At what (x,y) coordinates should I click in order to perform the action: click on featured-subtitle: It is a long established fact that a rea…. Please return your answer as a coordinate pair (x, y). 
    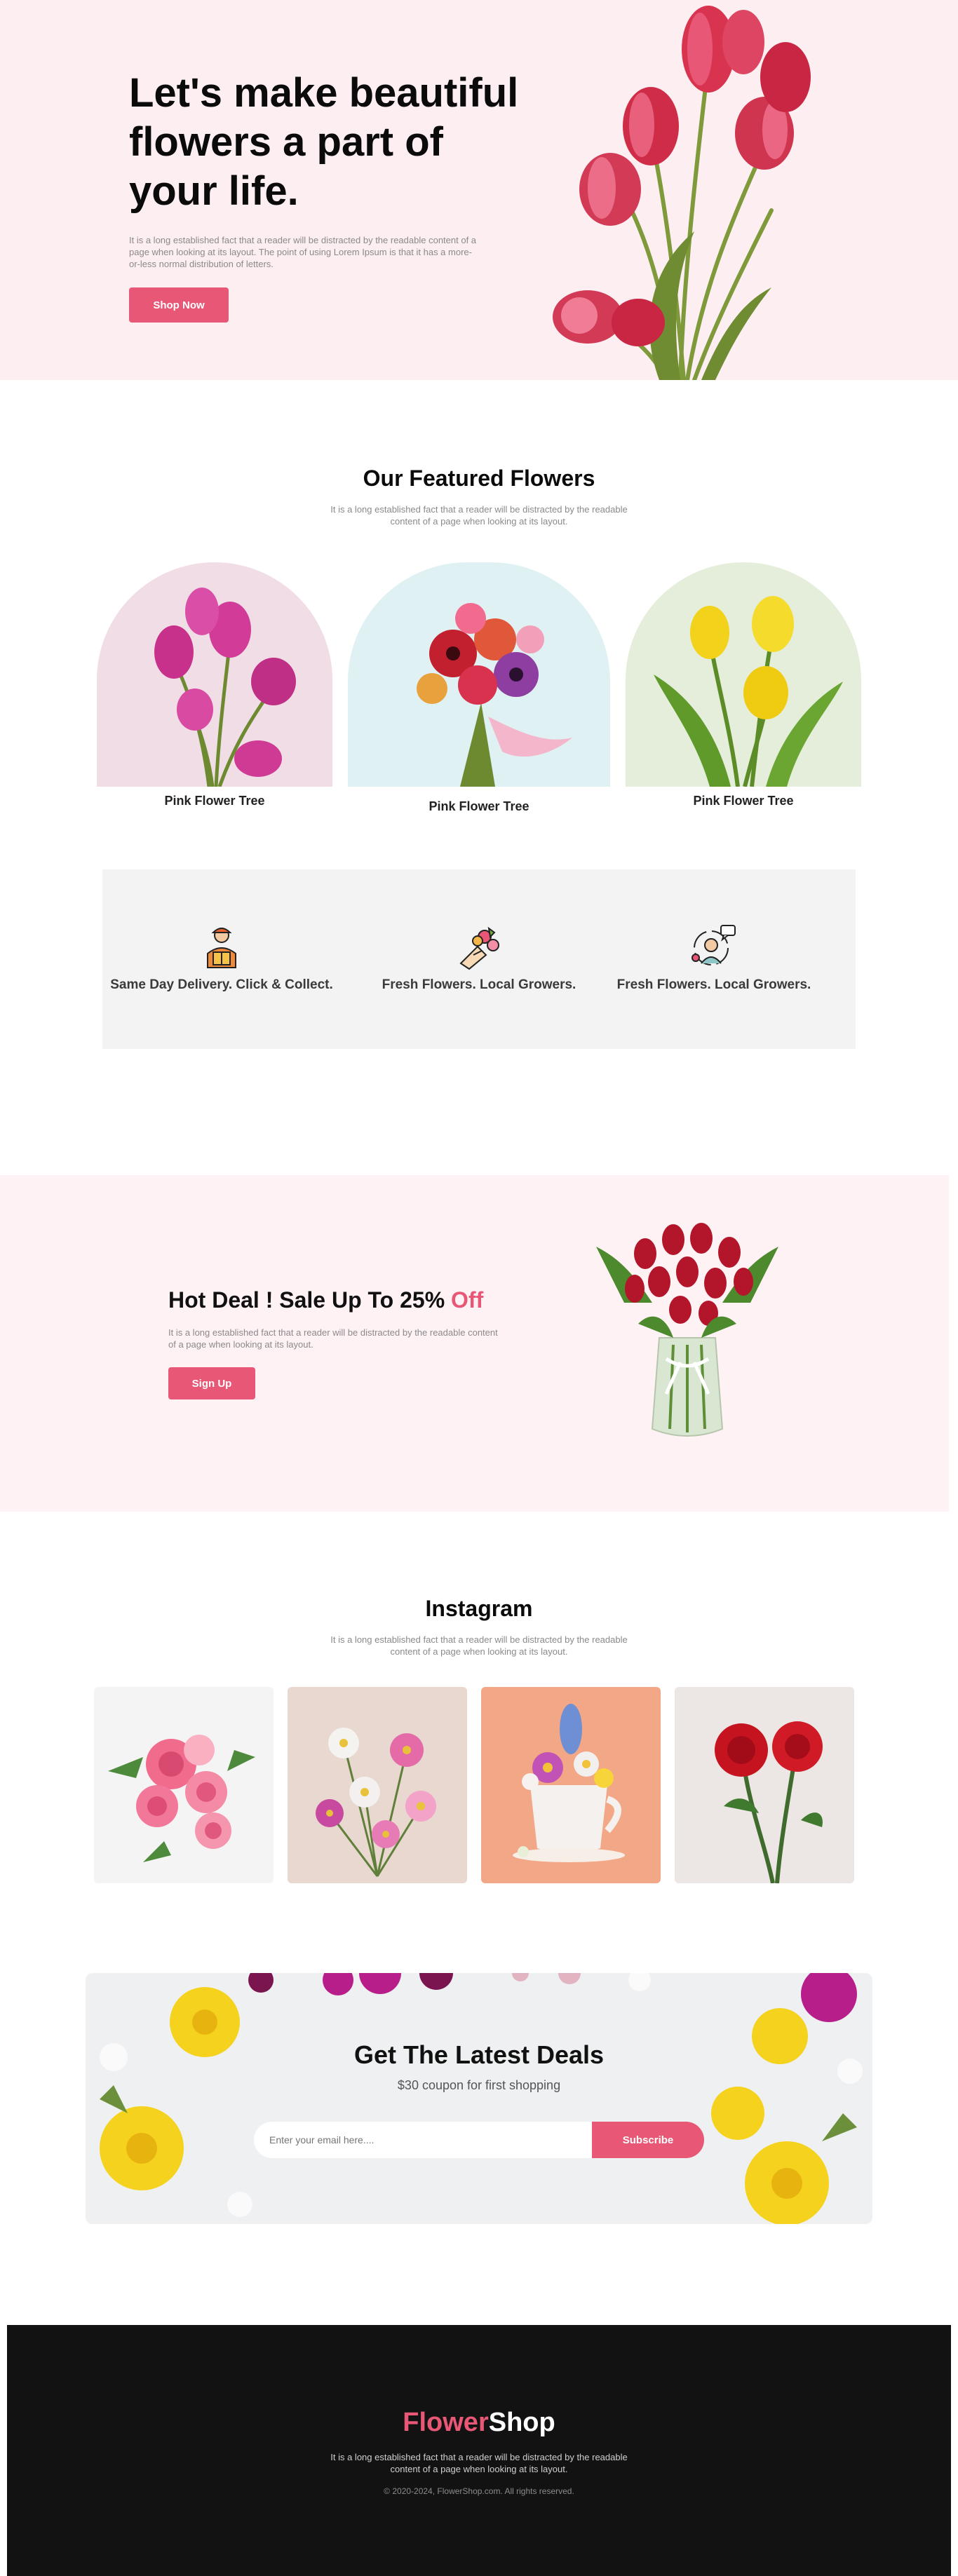
    Looking at the image, I should click on (479, 515).